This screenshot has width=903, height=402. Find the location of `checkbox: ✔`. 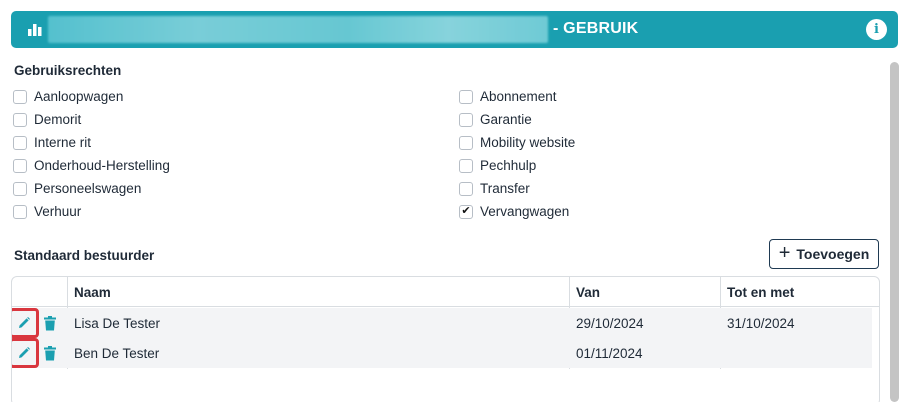

checkbox: ✔ is located at coordinates (466, 211).